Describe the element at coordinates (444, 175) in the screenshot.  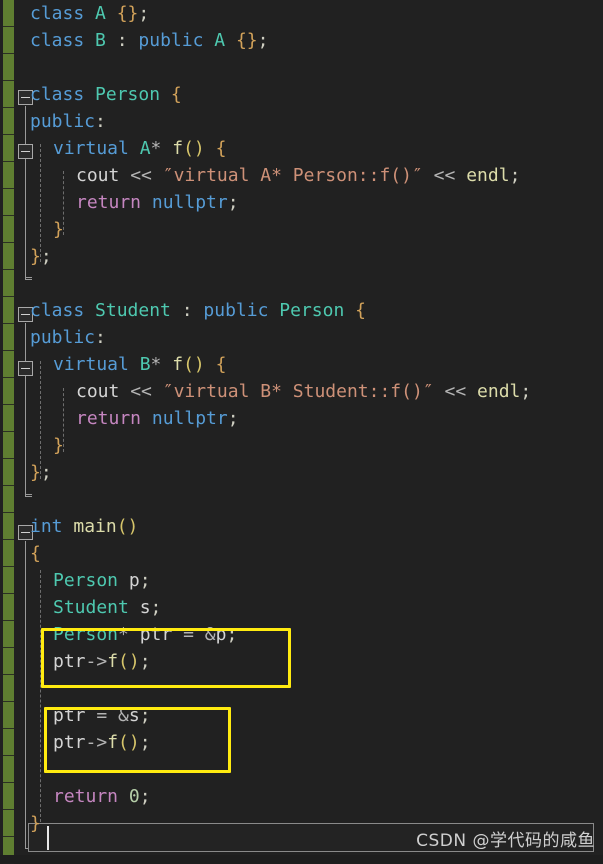
I see `token-op: <<` at that location.